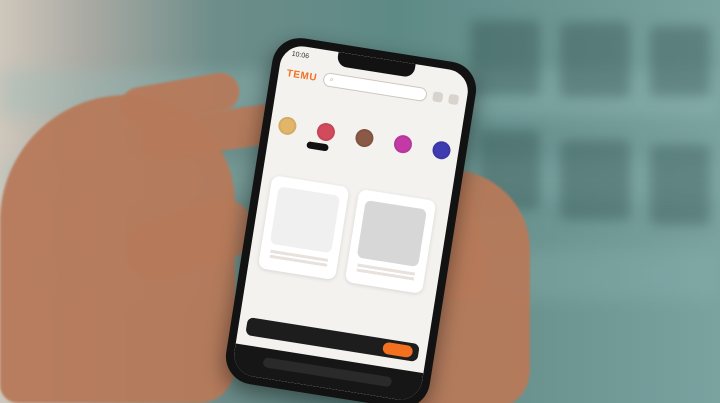 Image resolution: width=720 pixels, height=403 pixels. Describe the element at coordinates (438, 97) in the screenshot. I see `user-icon` at that location.